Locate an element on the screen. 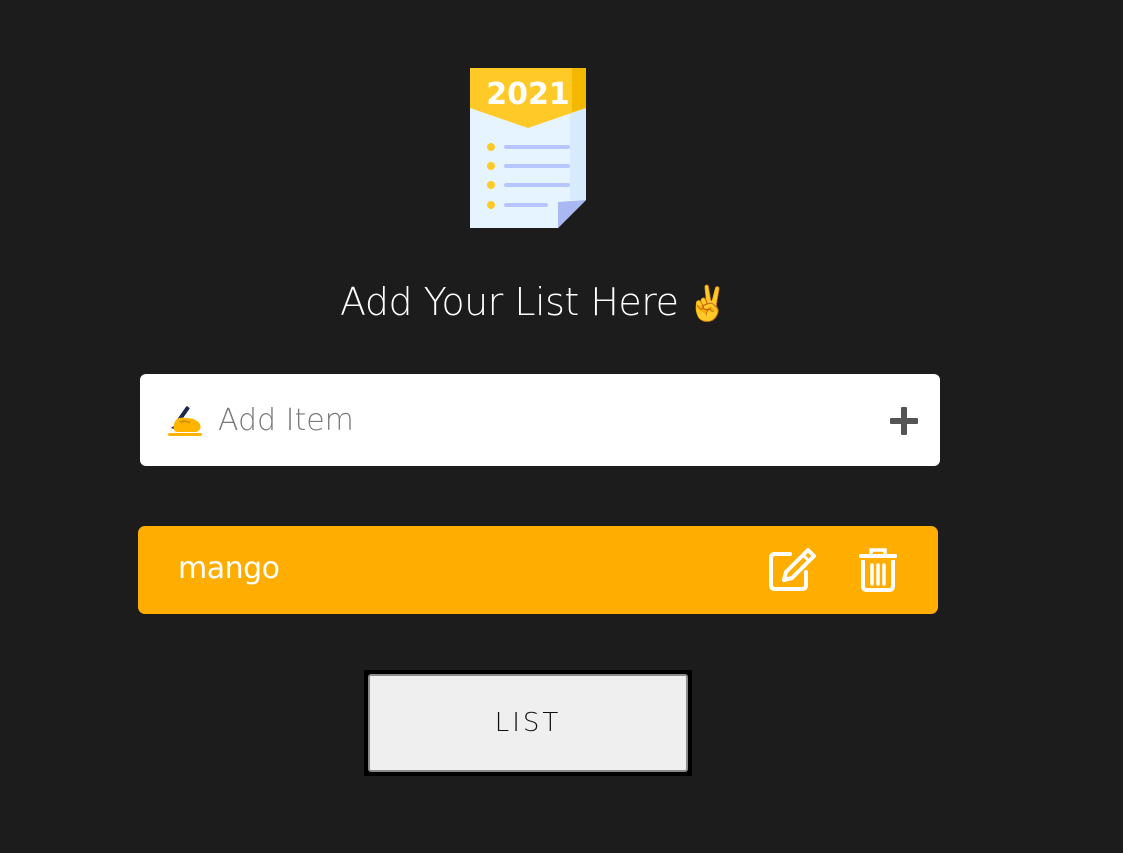 The width and height of the screenshot is (1123, 853). list-button-frame: LIST is located at coordinates (528, 723).